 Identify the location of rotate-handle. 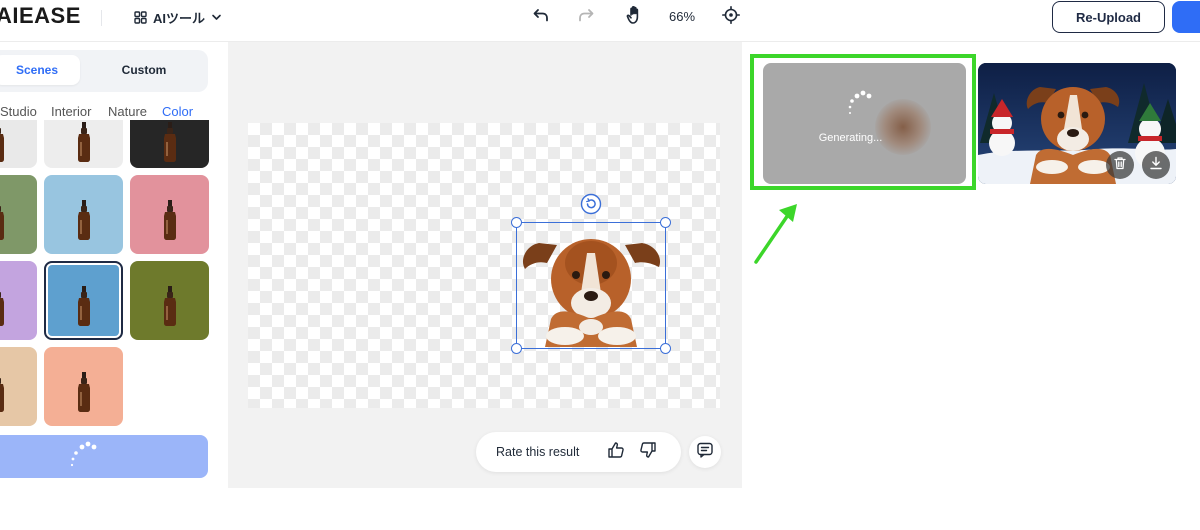
(591, 206).